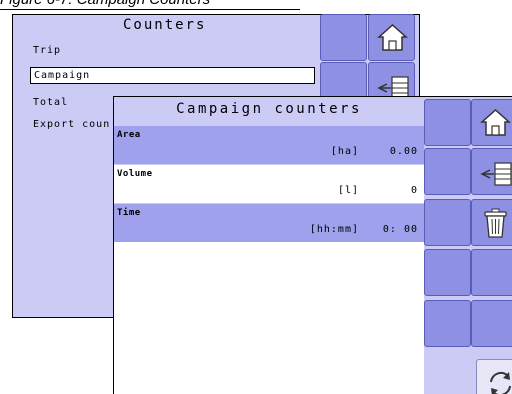  I want to click on campaign-counters-title: Campaign counters, so click(269, 109).